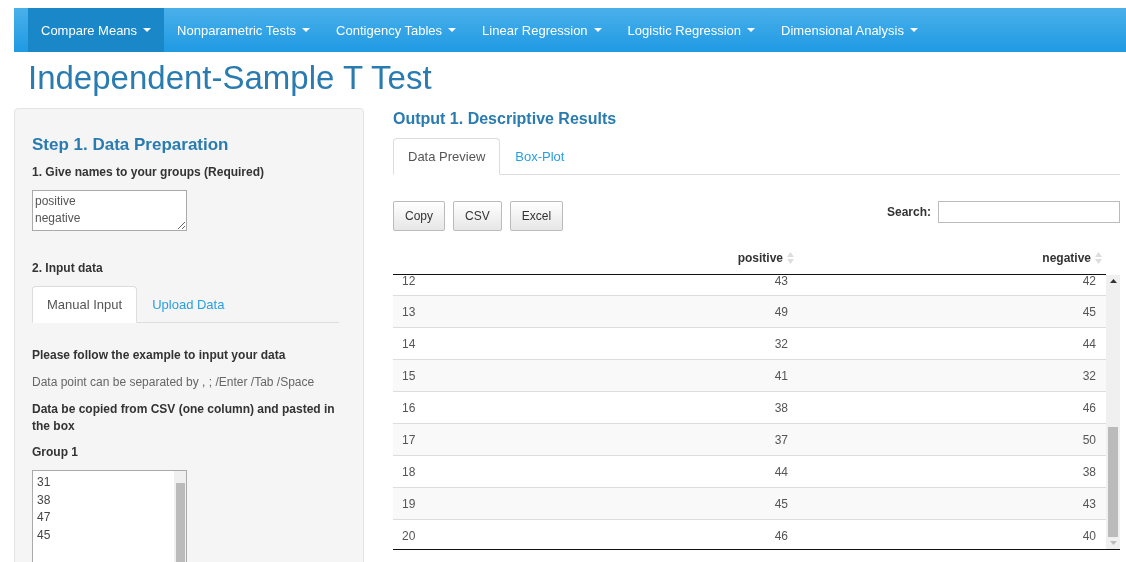  I want to click on table-cell: 17, so click(409, 439).